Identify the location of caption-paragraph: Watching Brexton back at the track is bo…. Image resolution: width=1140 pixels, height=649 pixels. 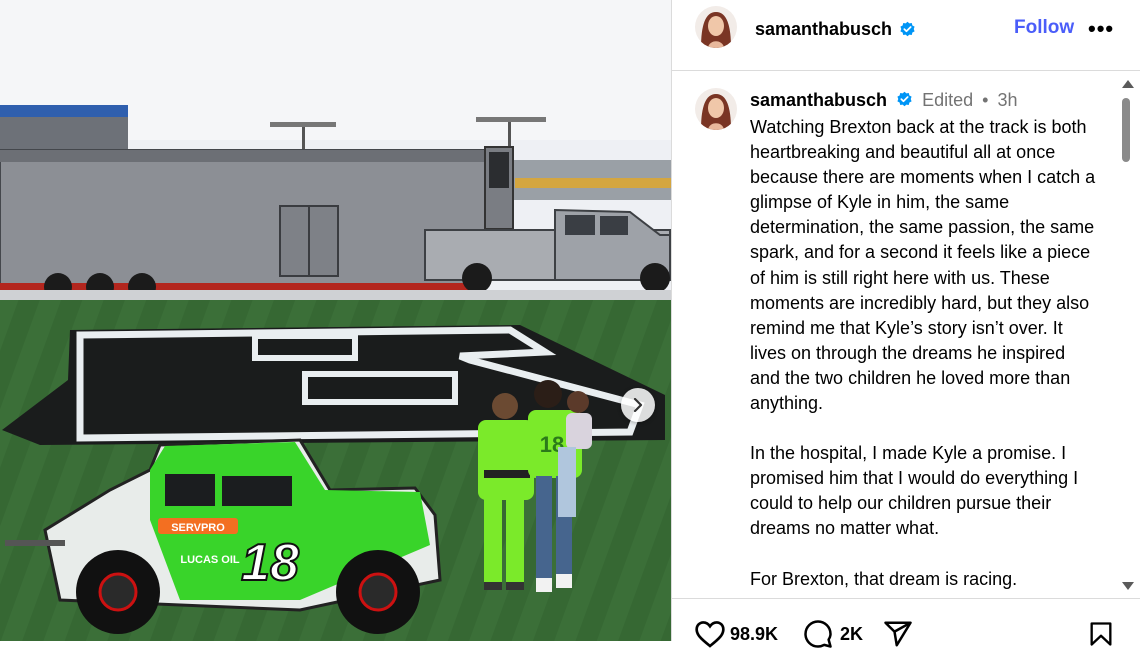
(923, 265).